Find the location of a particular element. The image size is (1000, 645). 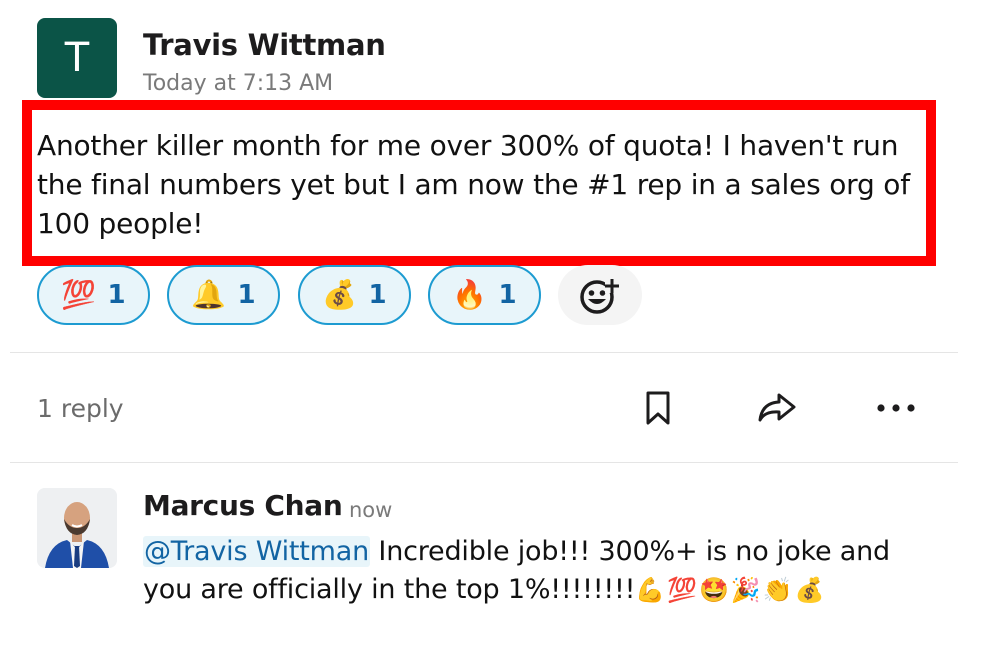

reaction-fire: 🔥 1 is located at coordinates (484, 295).